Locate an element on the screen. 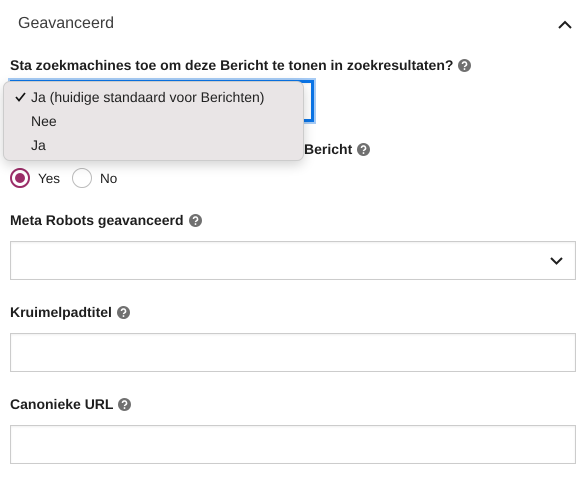  radio-label: Yes is located at coordinates (49, 178).